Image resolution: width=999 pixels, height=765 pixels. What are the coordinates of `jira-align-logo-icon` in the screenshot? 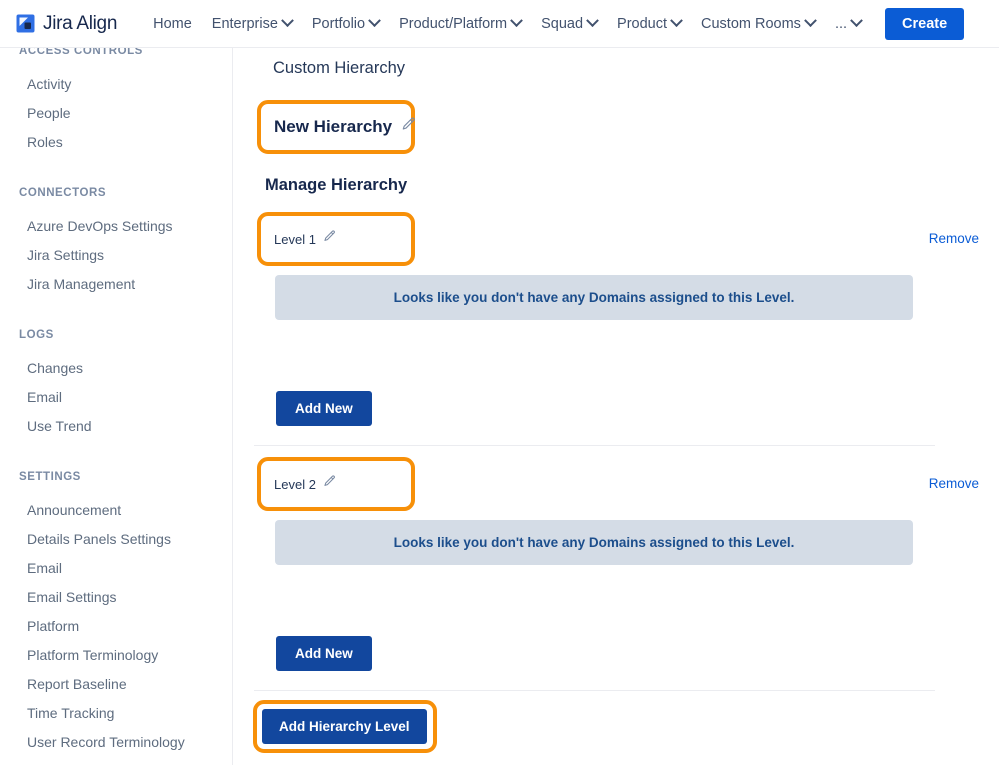 It's located at (25, 23).